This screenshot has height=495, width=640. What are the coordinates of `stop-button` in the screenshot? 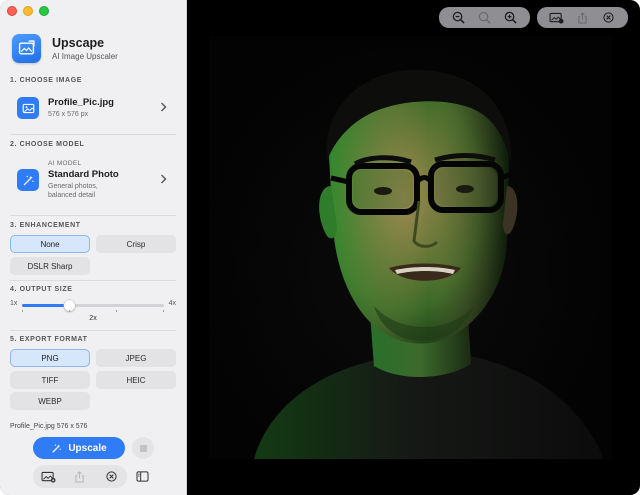 It's located at (143, 448).